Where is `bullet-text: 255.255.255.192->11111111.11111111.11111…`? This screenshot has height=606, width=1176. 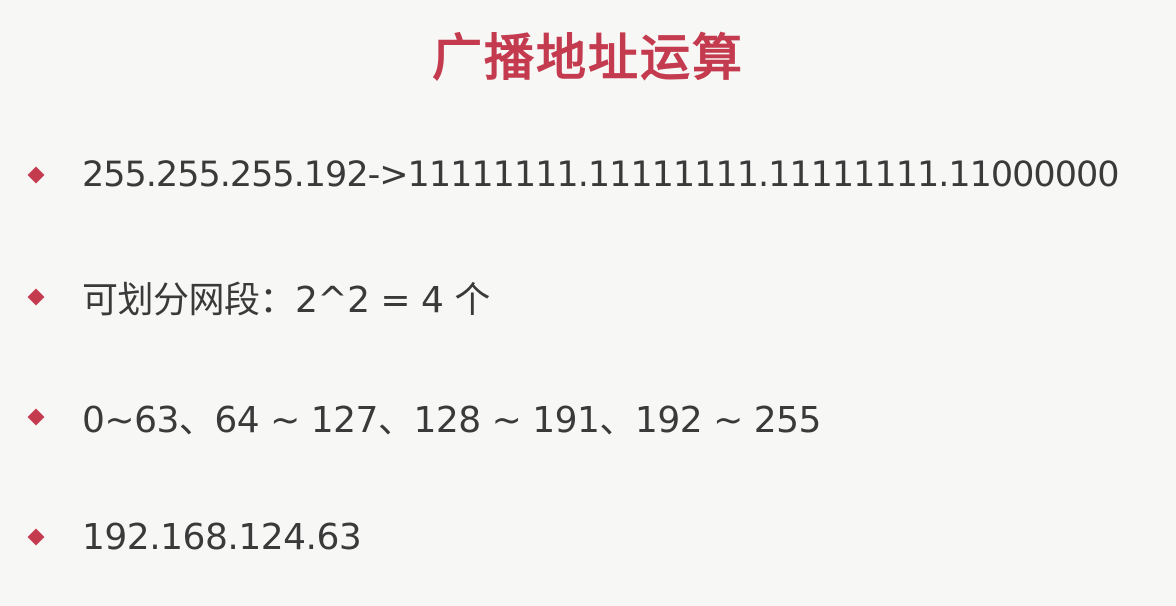 bullet-text: 255.255.255.192->11111111.11111111.11111… is located at coordinates (601, 175).